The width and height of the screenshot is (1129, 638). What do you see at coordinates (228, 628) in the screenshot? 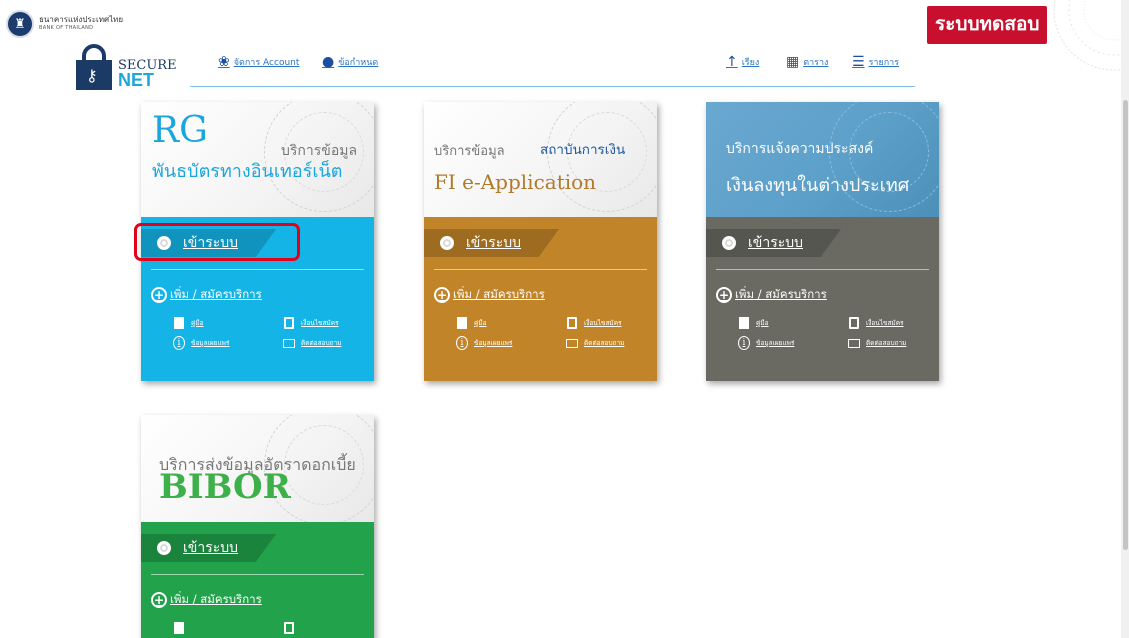
I see `manual-link` at bounding box center [228, 628].